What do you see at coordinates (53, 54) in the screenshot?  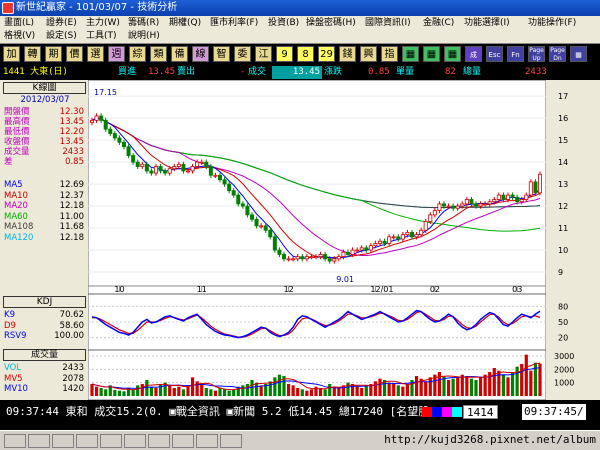 I see `toolbar-button-3: 期` at bounding box center [53, 54].